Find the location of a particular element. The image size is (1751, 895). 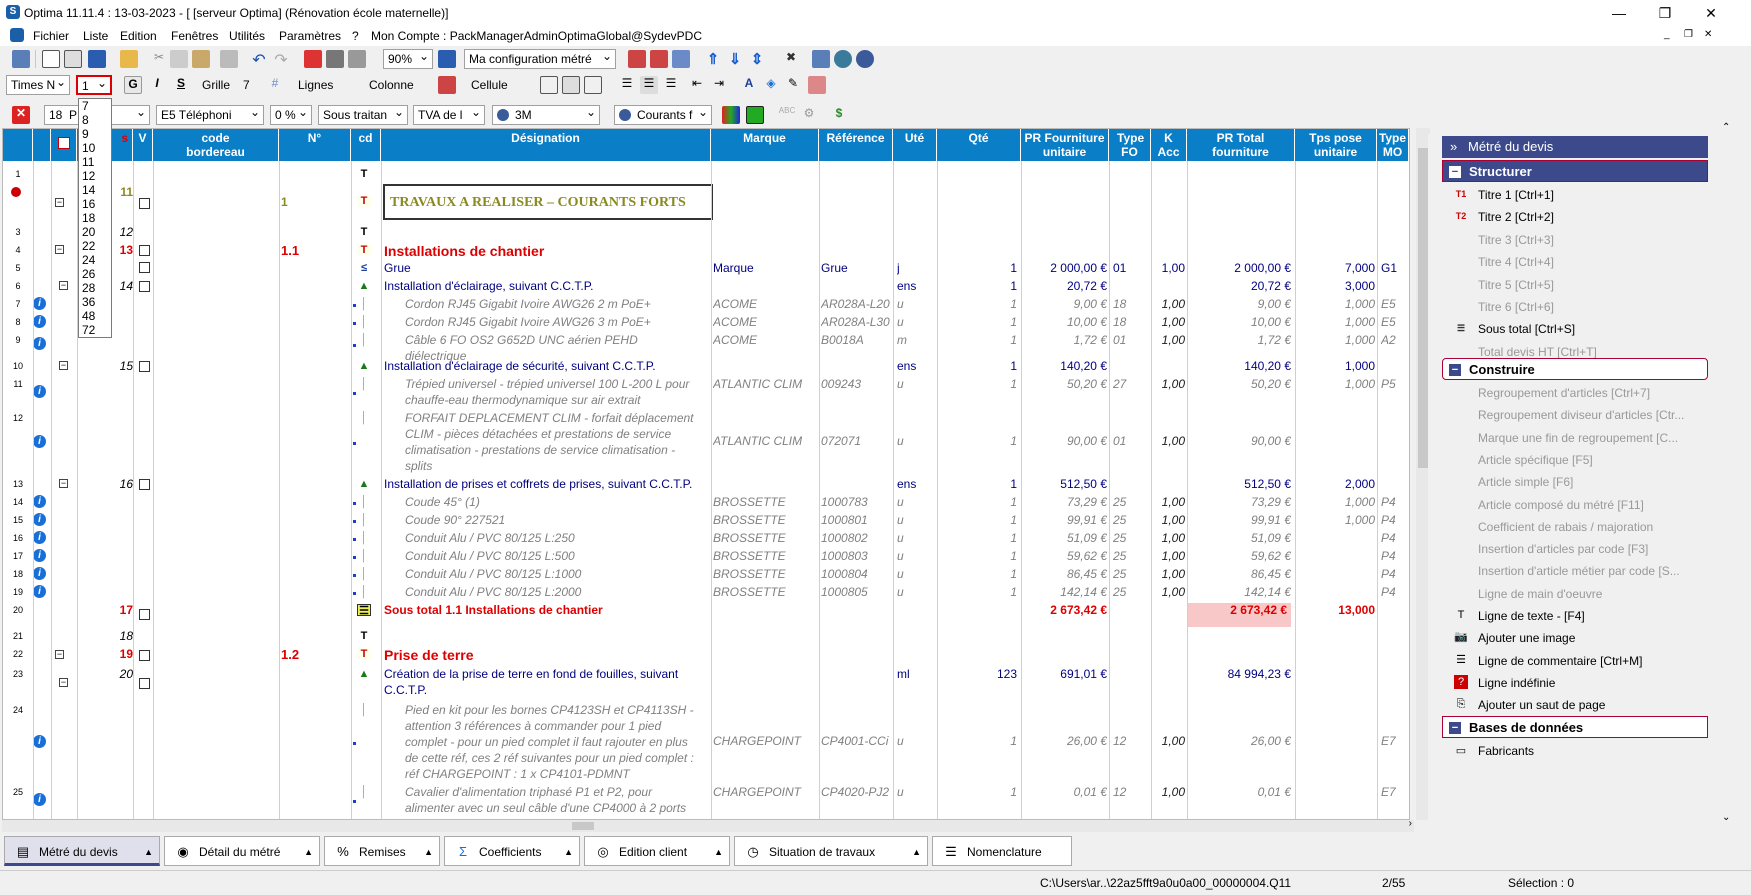

tab-remises: % Remises ▲ is located at coordinates (382, 851).